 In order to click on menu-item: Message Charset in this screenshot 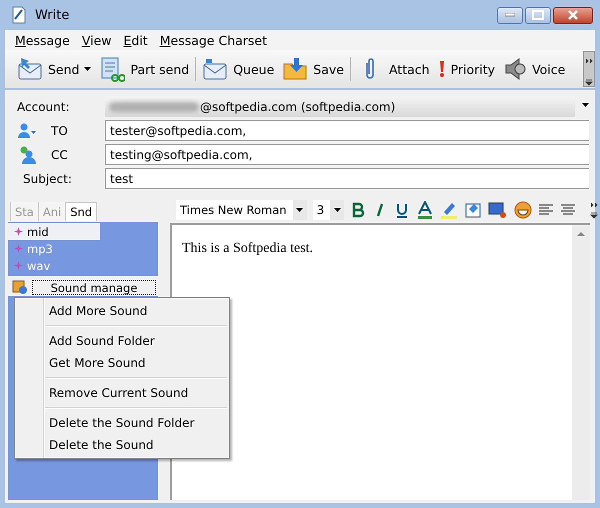, I will do `click(214, 40)`.